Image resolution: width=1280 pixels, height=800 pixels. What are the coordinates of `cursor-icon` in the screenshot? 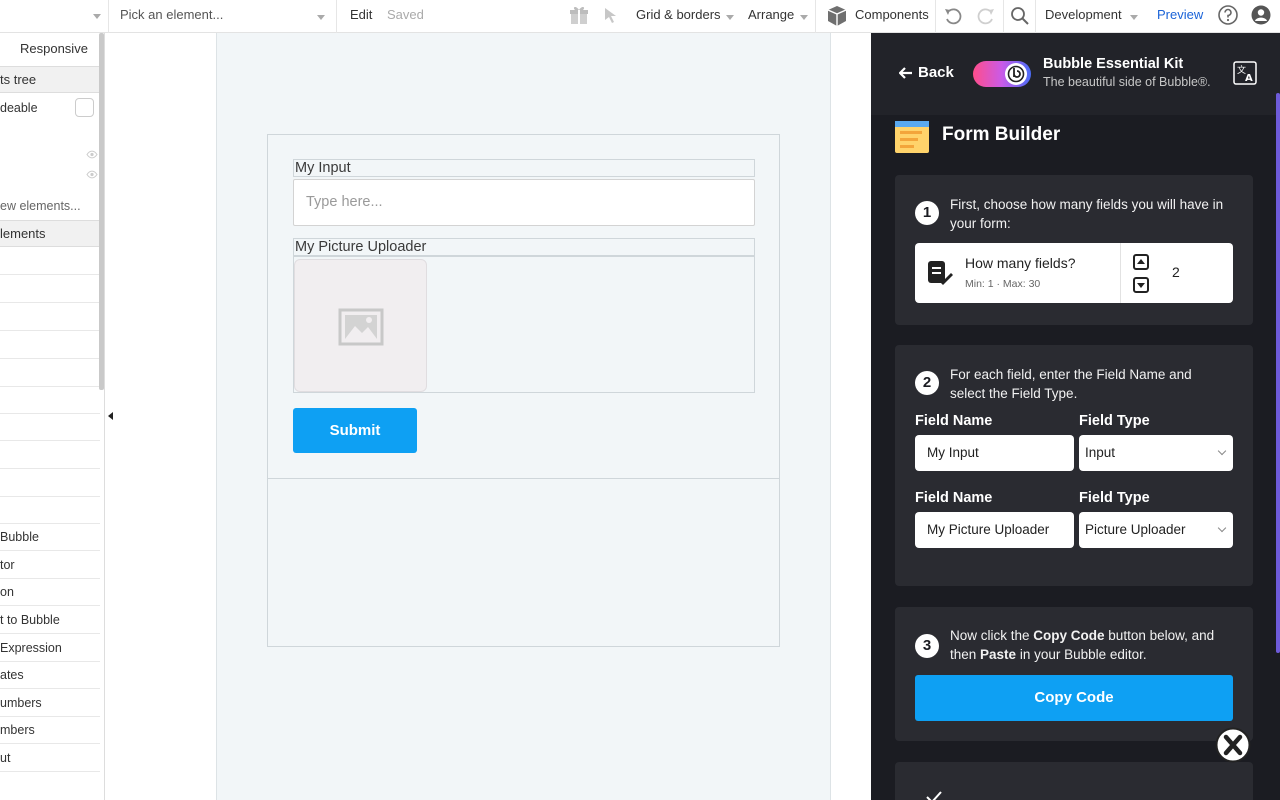 It's located at (611, 15).